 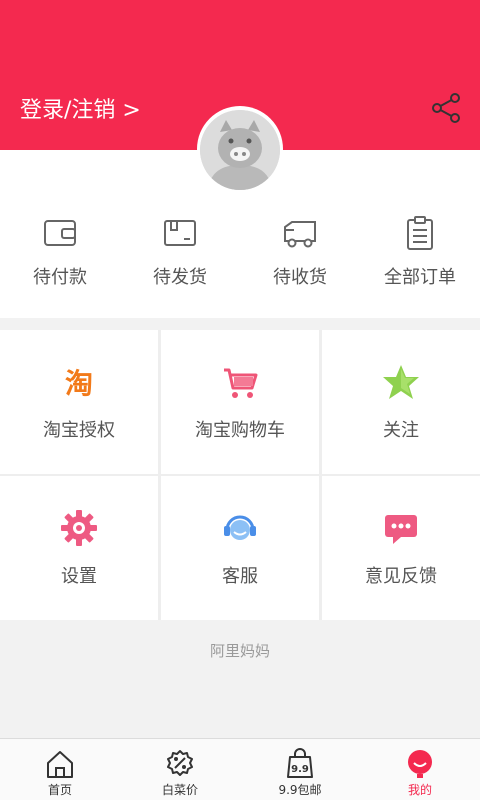 What do you see at coordinates (60, 255) in the screenshot?
I see `order-pending-payment: 待付款` at bounding box center [60, 255].